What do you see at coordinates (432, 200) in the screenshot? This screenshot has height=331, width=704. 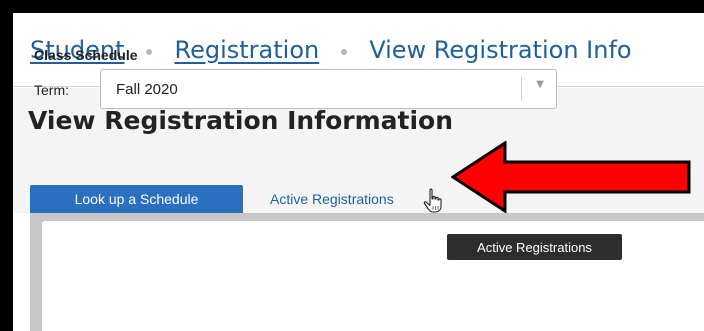 I see `hand-pointer-icon` at bounding box center [432, 200].